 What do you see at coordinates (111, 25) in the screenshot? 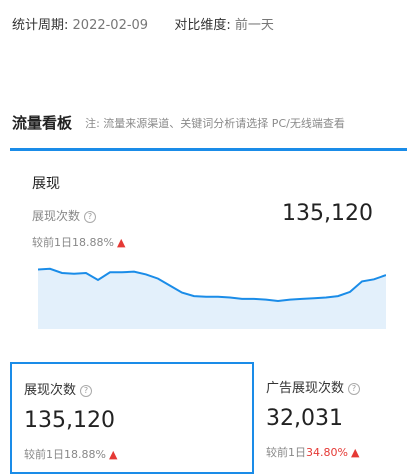
I see `period-value: 2022-02-09` at bounding box center [111, 25].